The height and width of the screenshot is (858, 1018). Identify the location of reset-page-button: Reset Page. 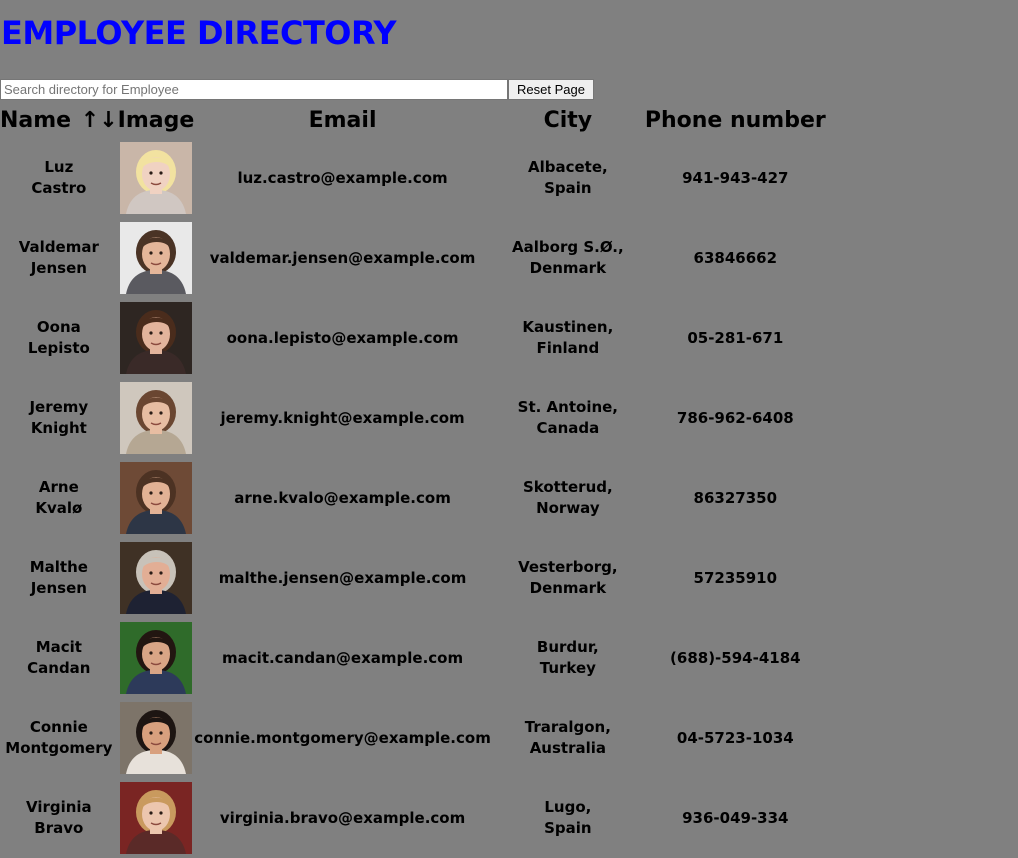
(551, 89).